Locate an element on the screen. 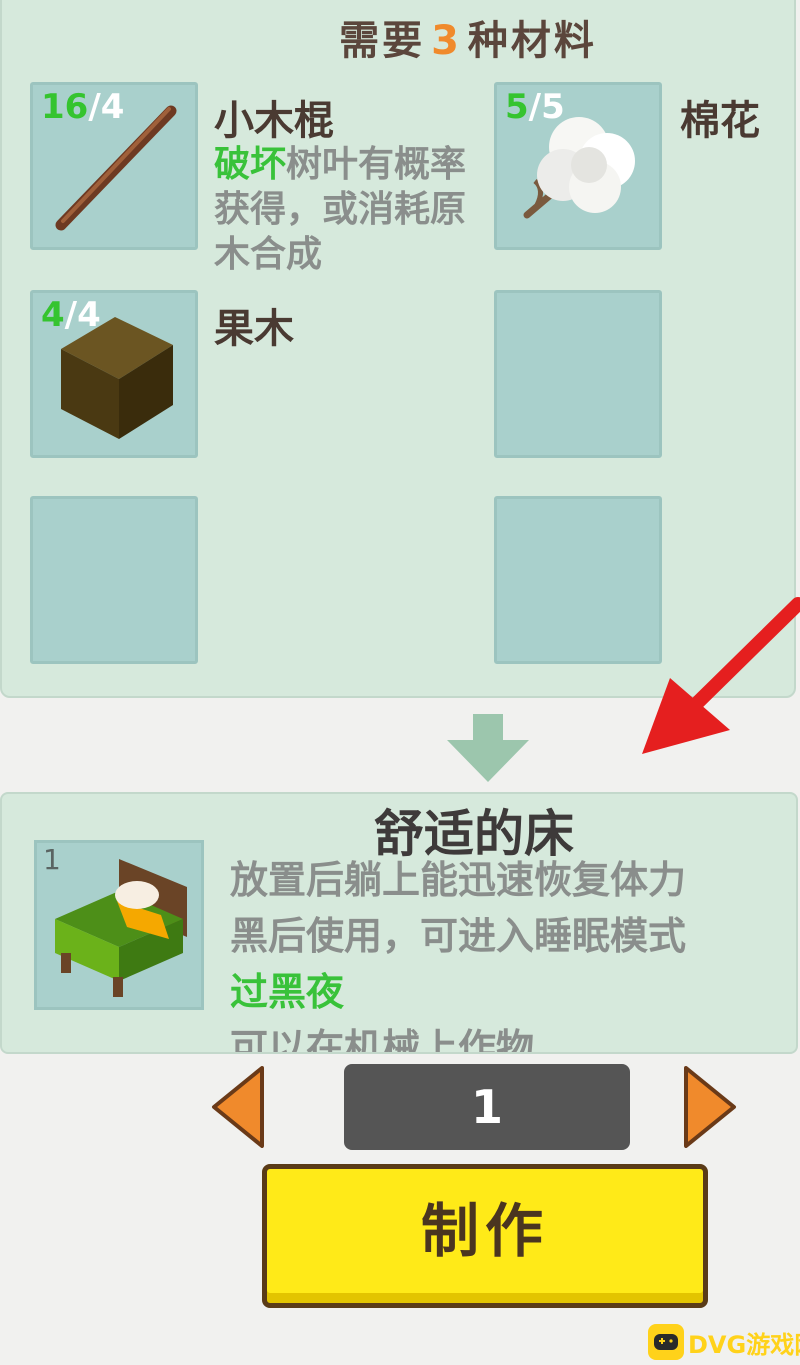  quantity-decrease-button is located at coordinates (238, 1107).